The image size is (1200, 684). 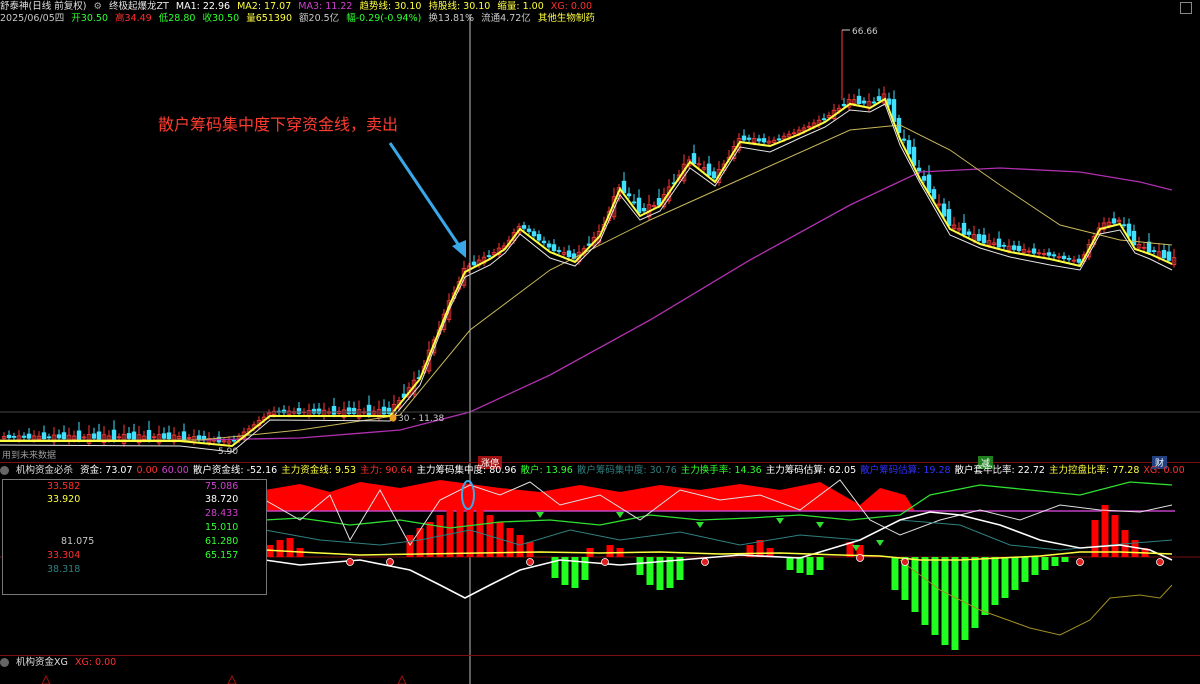 I want to click on trend-value: 趋势线: 30.10, so click(x=390, y=6).